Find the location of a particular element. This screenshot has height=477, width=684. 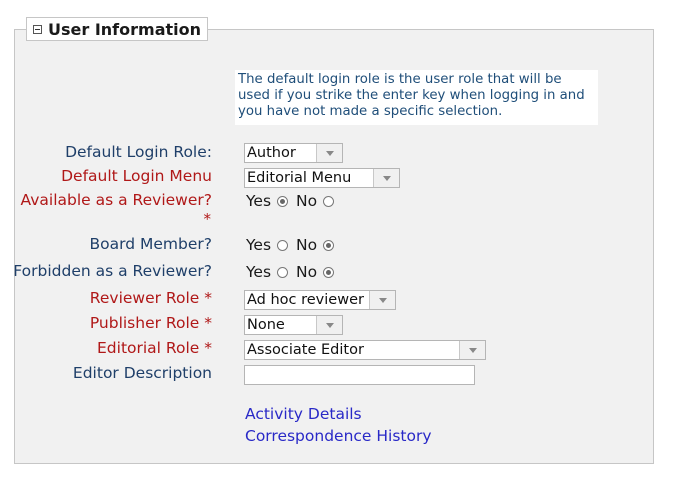

default-login-role-value: Author is located at coordinates (271, 153).